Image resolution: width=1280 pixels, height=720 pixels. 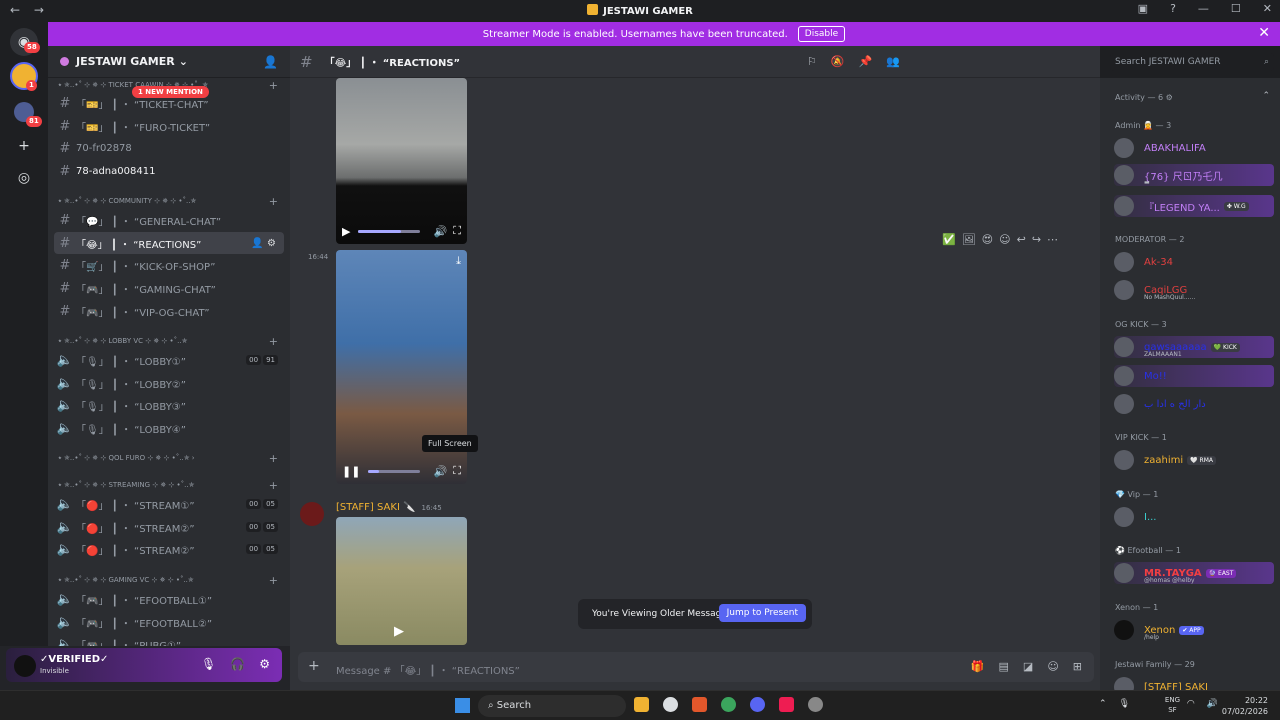 I want to click on banner-close-icon: ✕, so click(x=1264, y=33).